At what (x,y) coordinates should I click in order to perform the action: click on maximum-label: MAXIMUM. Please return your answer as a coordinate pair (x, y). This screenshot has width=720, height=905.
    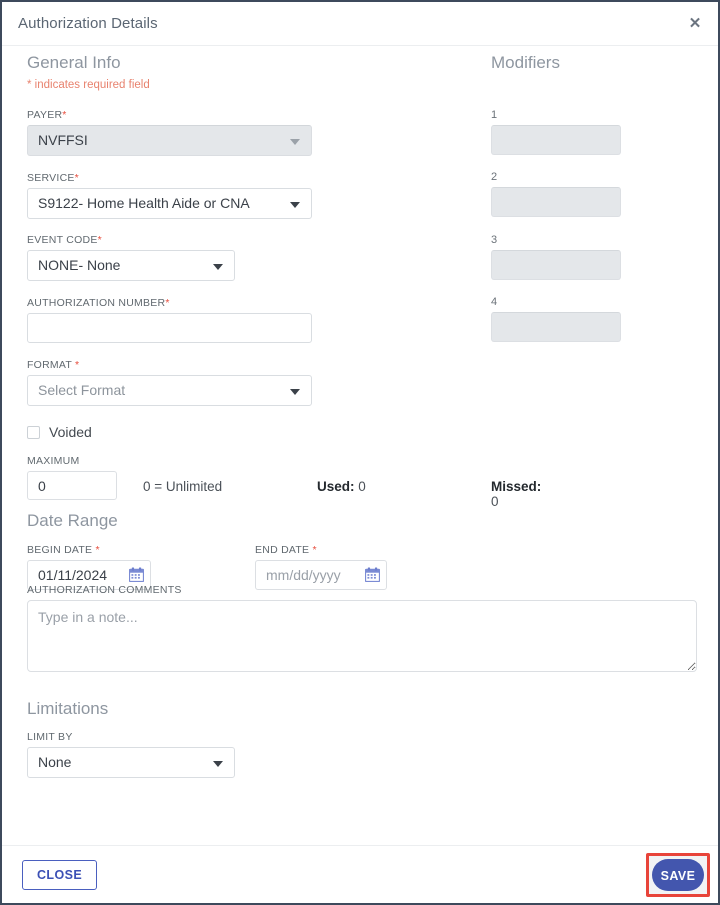
    Looking at the image, I should click on (53, 461).